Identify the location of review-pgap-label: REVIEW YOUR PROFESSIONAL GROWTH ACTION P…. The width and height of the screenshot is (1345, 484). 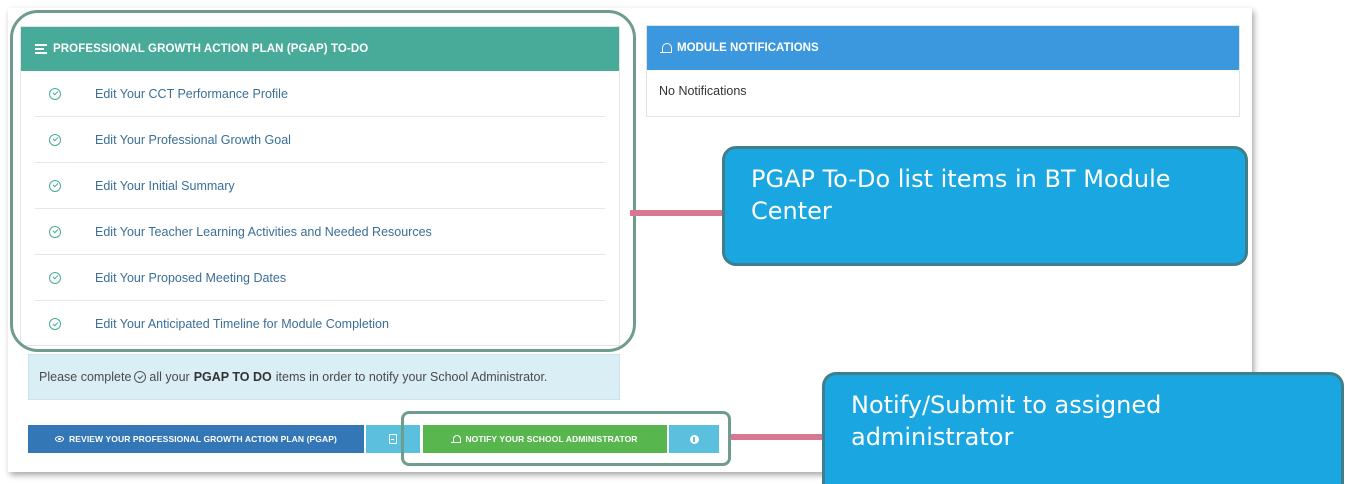
(203, 439).